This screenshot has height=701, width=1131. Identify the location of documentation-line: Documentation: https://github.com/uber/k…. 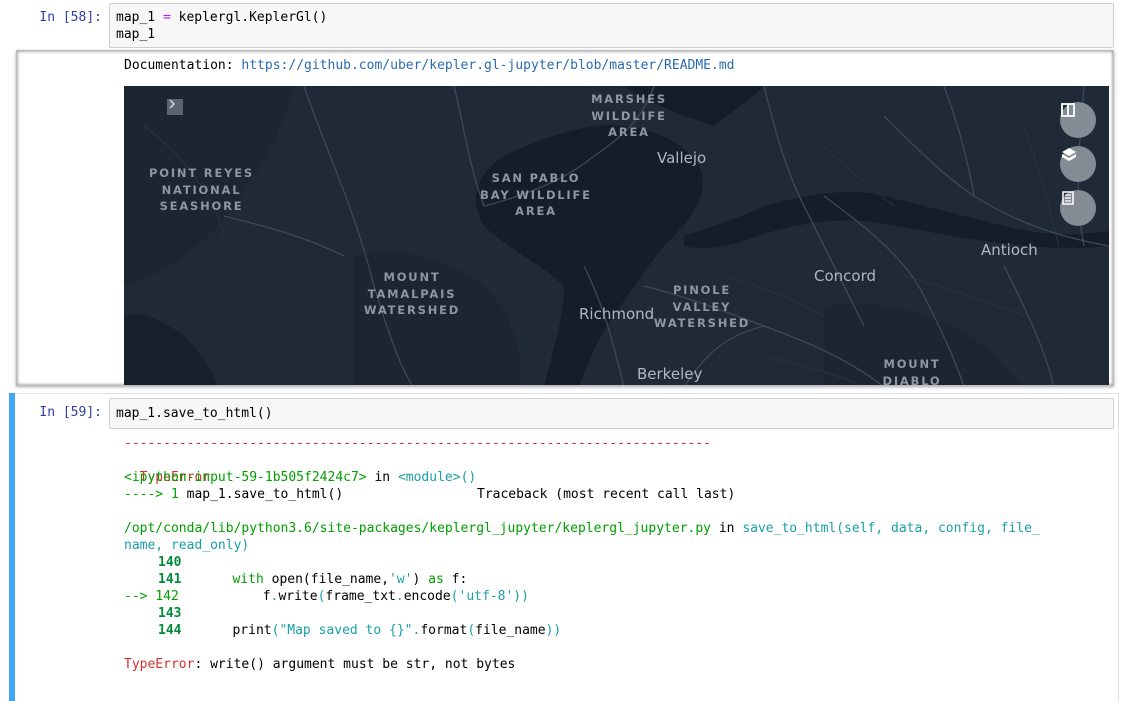
(429, 65).